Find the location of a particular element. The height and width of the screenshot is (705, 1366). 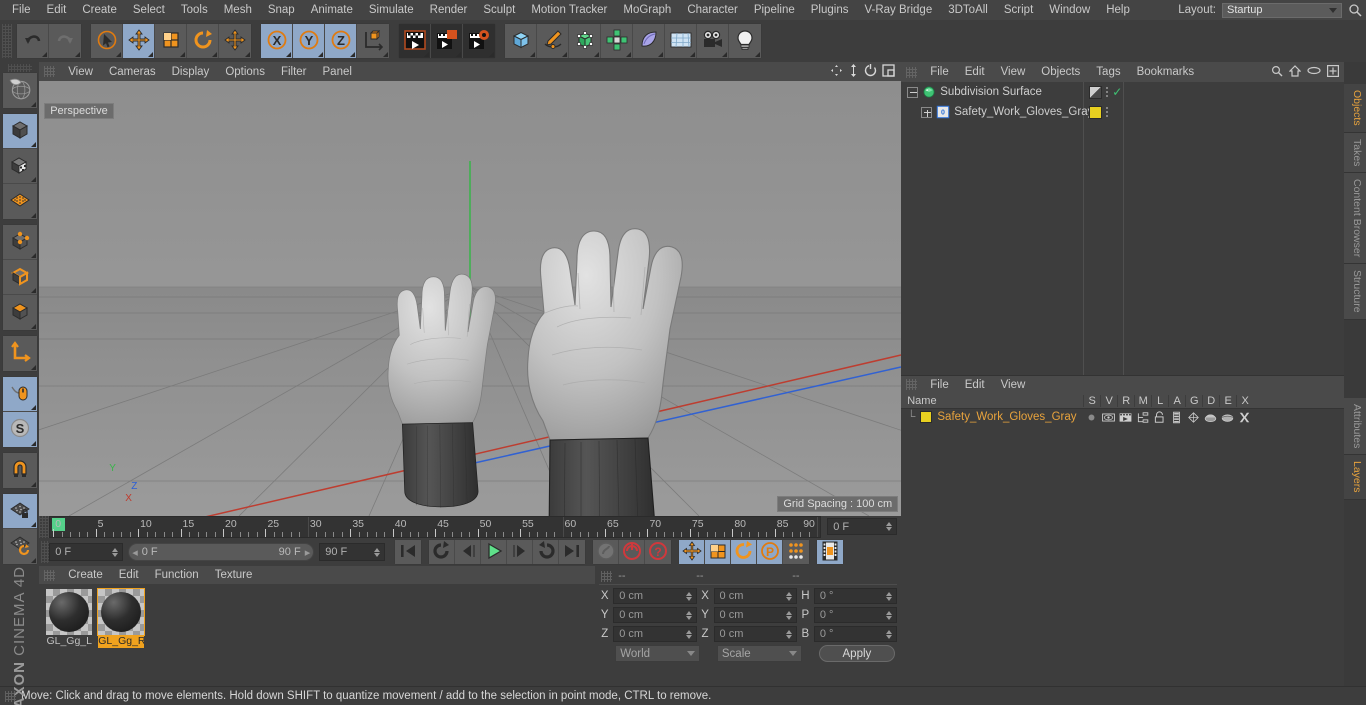

menu-item-select: Select is located at coordinates (149, 10).